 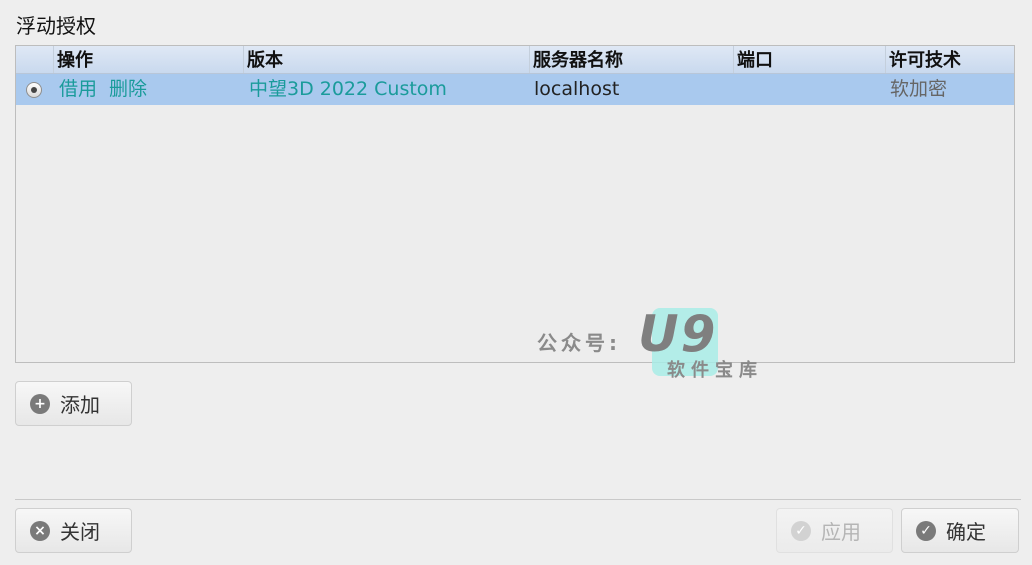 I want to click on apply-button: ✓ 应用, so click(x=834, y=530).